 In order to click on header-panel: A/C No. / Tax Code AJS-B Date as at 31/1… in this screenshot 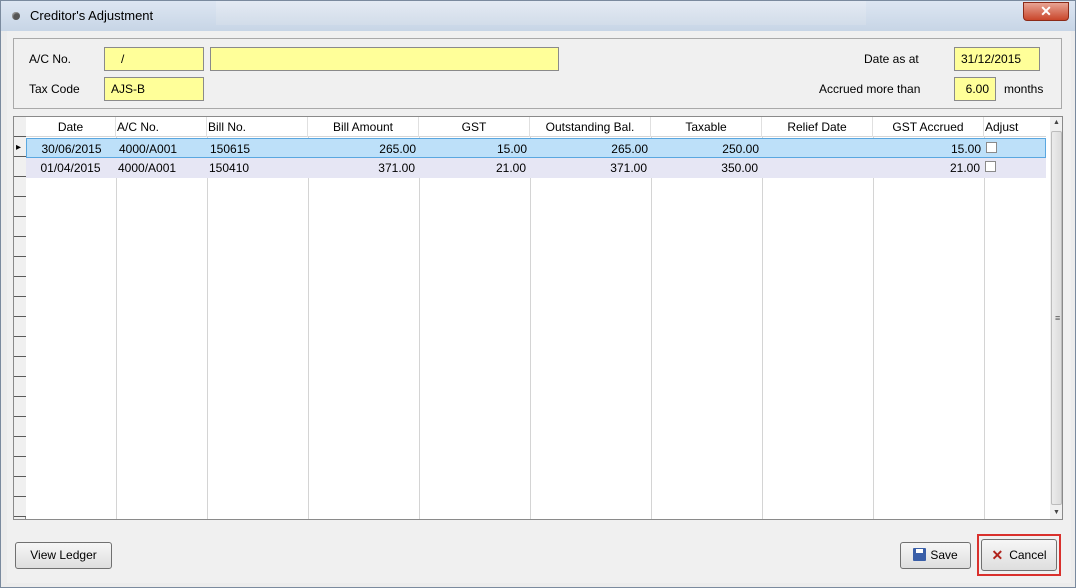, I will do `click(537, 73)`.